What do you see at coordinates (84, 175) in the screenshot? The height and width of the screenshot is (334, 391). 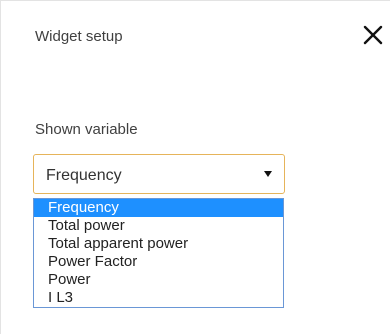 I see `select-value: Frequency` at bounding box center [84, 175].